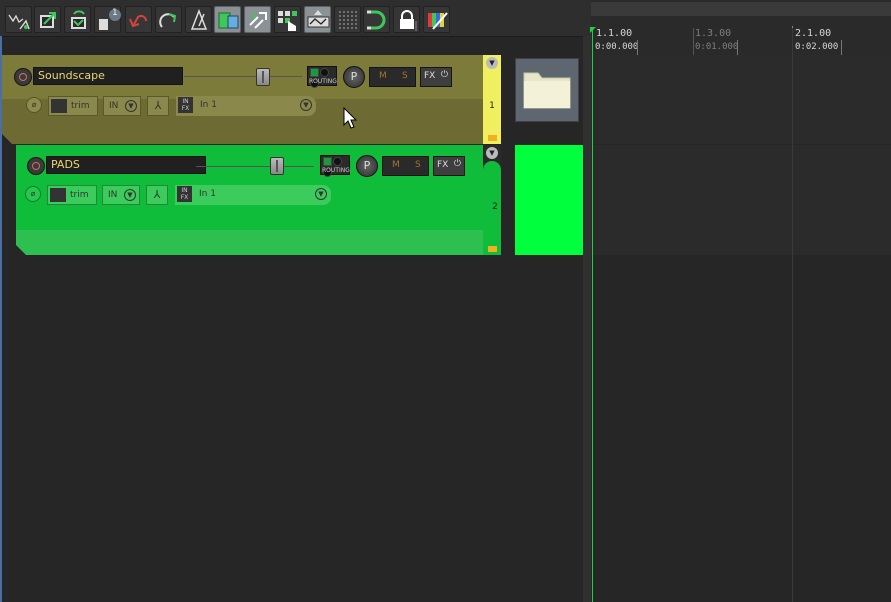 The image size is (891, 602). What do you see at coordinates (107, 19) in the screenshot?
I see `item-count-button: 1` at bounding box center [107, 19].